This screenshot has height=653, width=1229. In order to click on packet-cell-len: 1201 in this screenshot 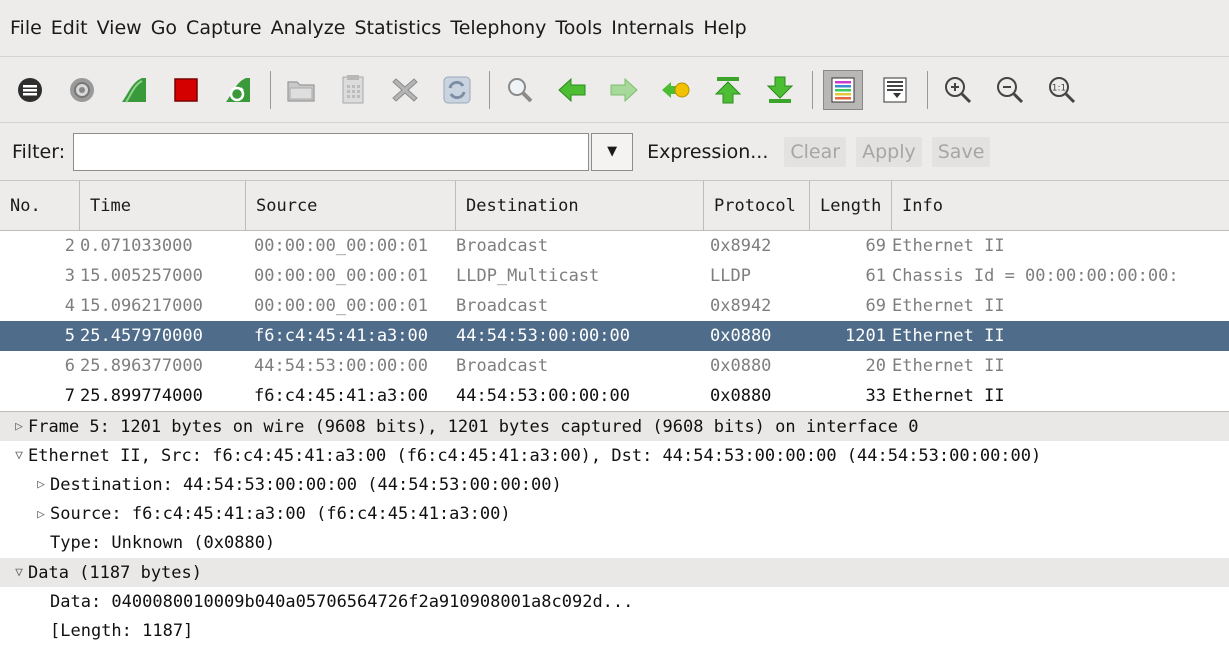, I will do `click(865, 336)`.